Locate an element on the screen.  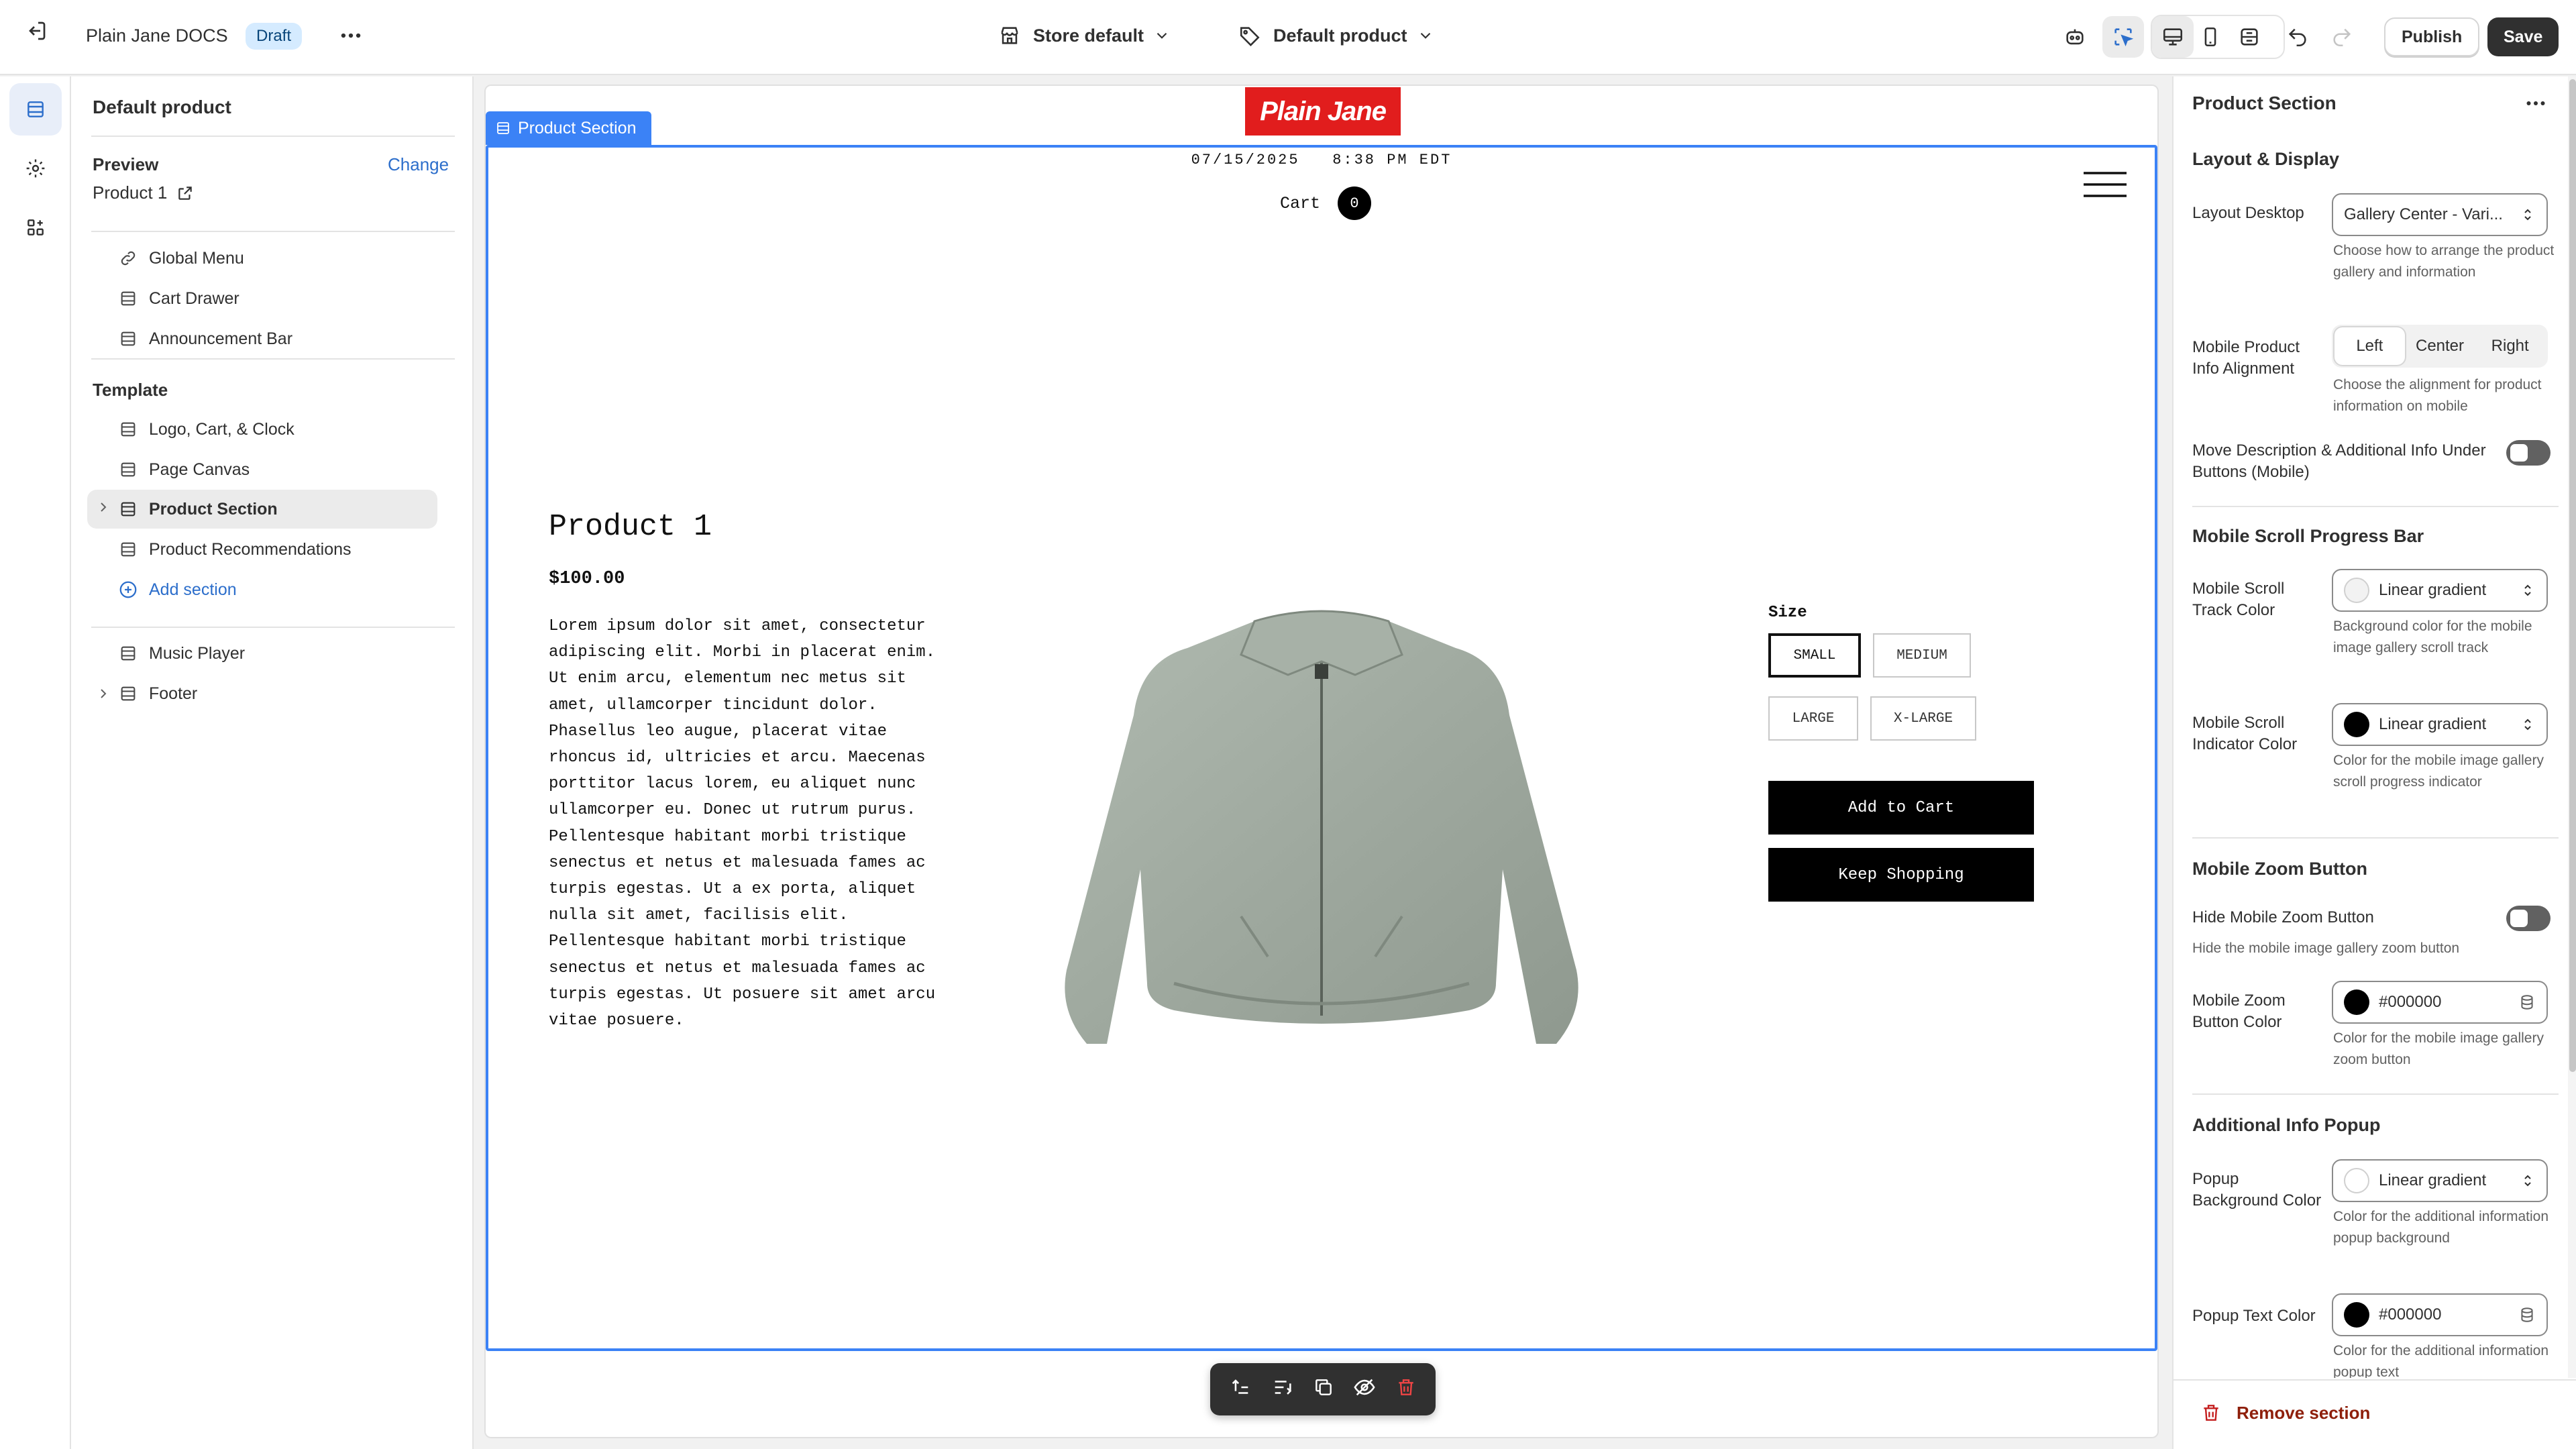
settings-scrollbar is located at coordinates (2572, 727).